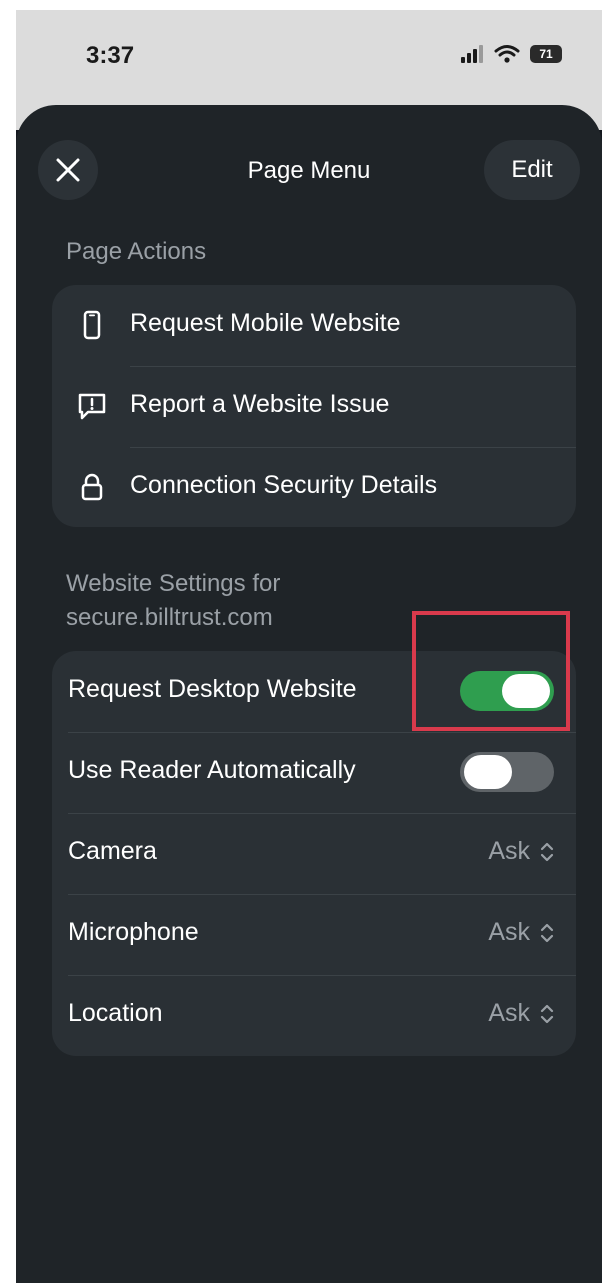  I want to click on phone-icon, so click(92, 325).